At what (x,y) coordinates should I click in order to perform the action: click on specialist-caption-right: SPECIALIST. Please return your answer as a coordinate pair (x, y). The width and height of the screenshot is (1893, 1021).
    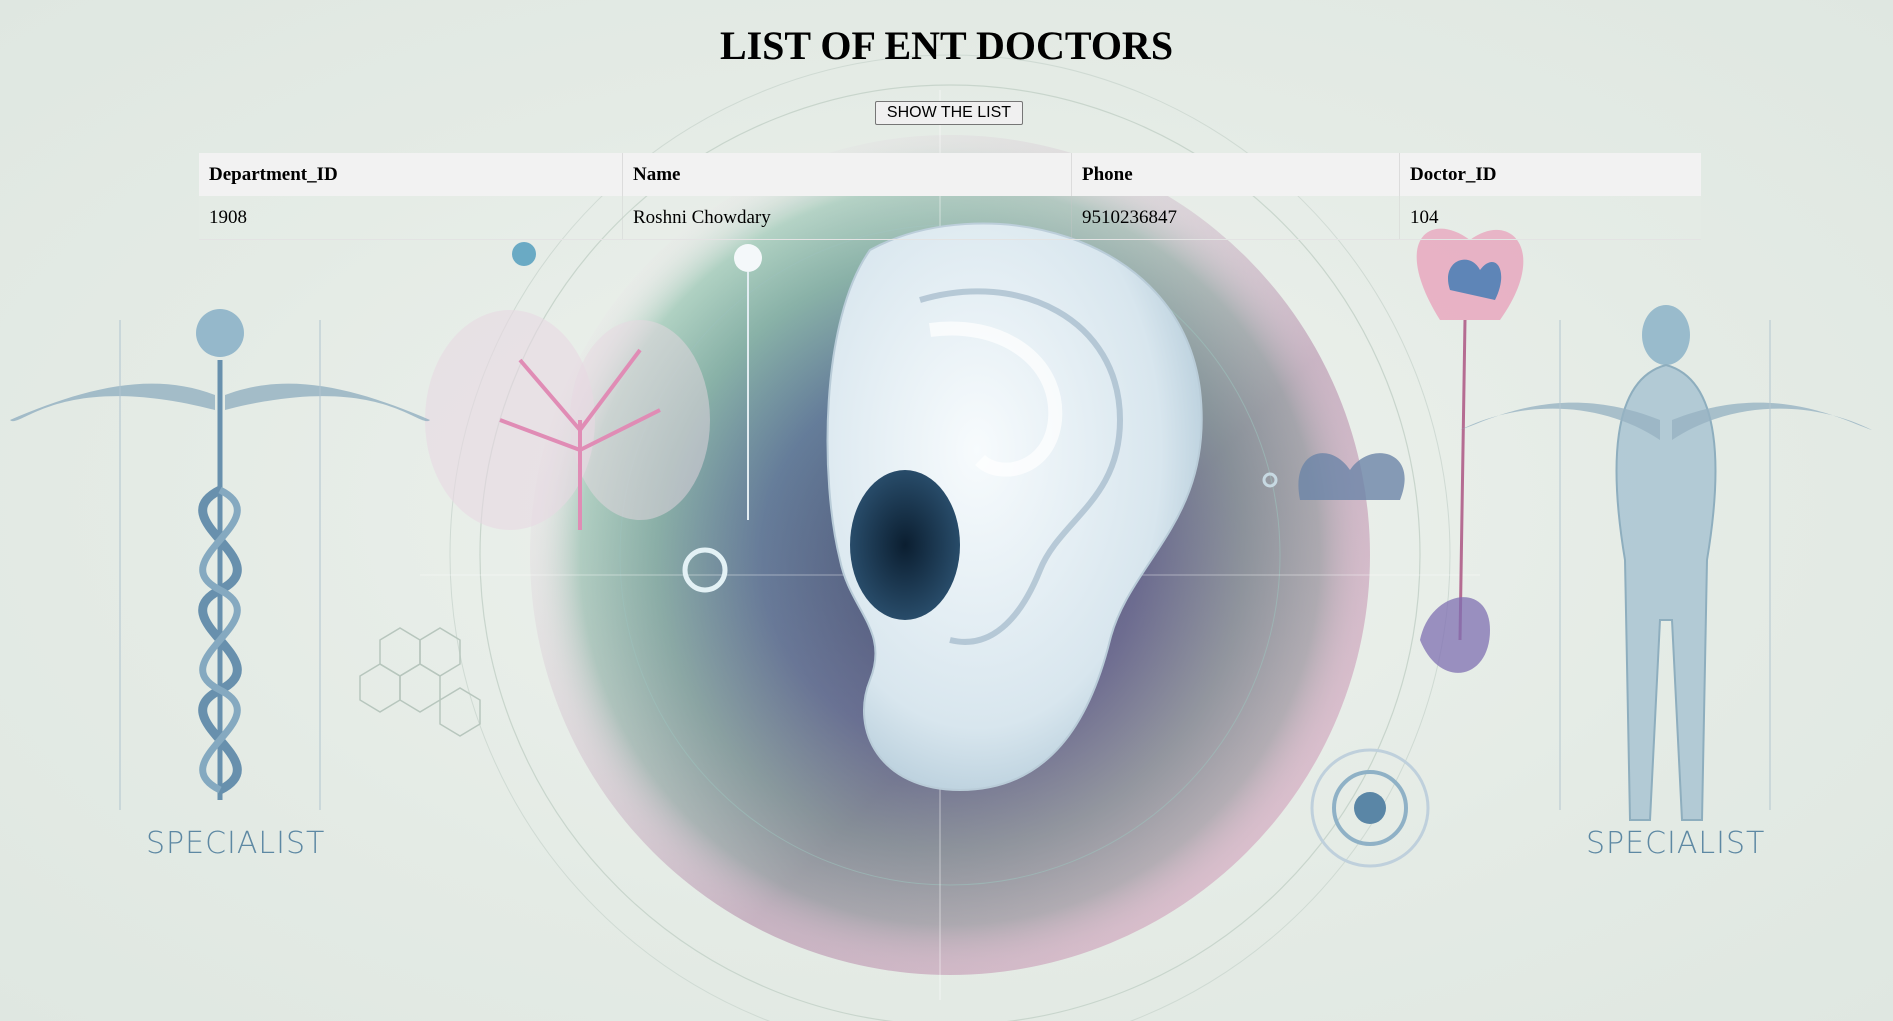
    Looking at the image, I should click on (1676, 843).